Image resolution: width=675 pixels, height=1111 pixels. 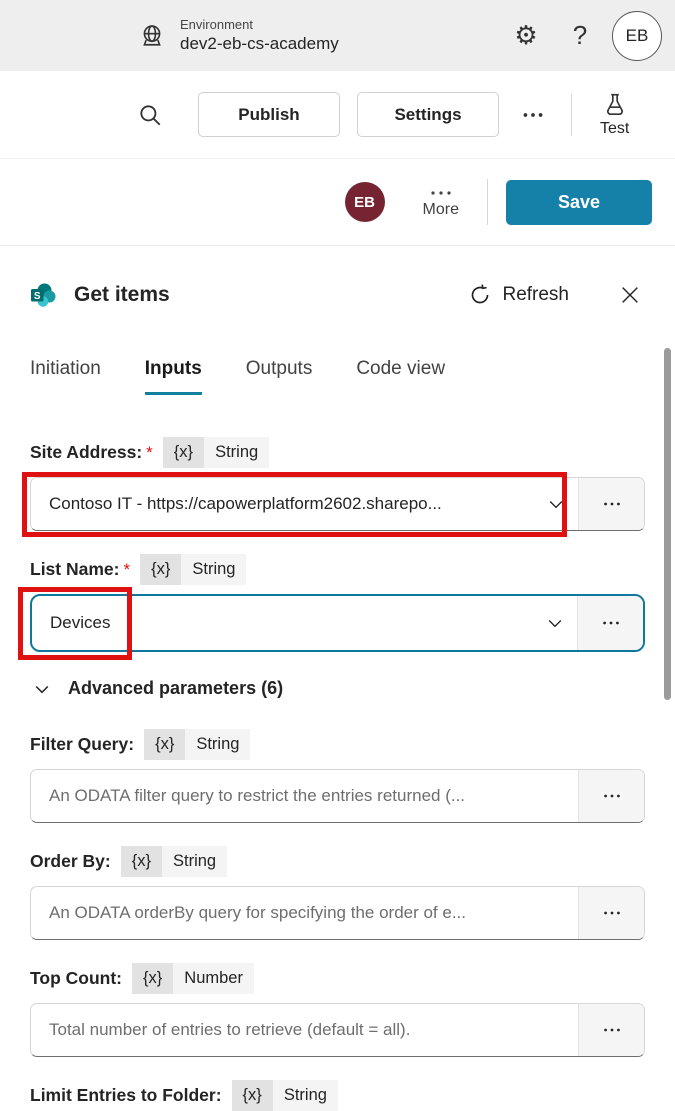 What do you see at coordinates (337, 202) in the screenshot?
I see `flow-action-bar: EB More Save` at bounding box center [337, 202].